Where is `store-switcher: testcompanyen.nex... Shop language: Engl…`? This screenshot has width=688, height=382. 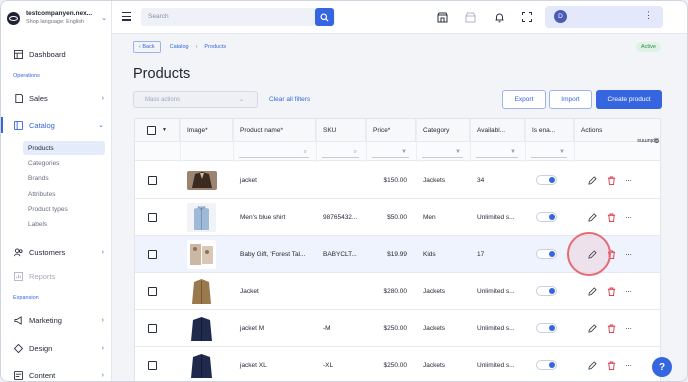
store-switcher: testcompanyen.nex... Shop language: Engl… is located at coordinates (57, 18).